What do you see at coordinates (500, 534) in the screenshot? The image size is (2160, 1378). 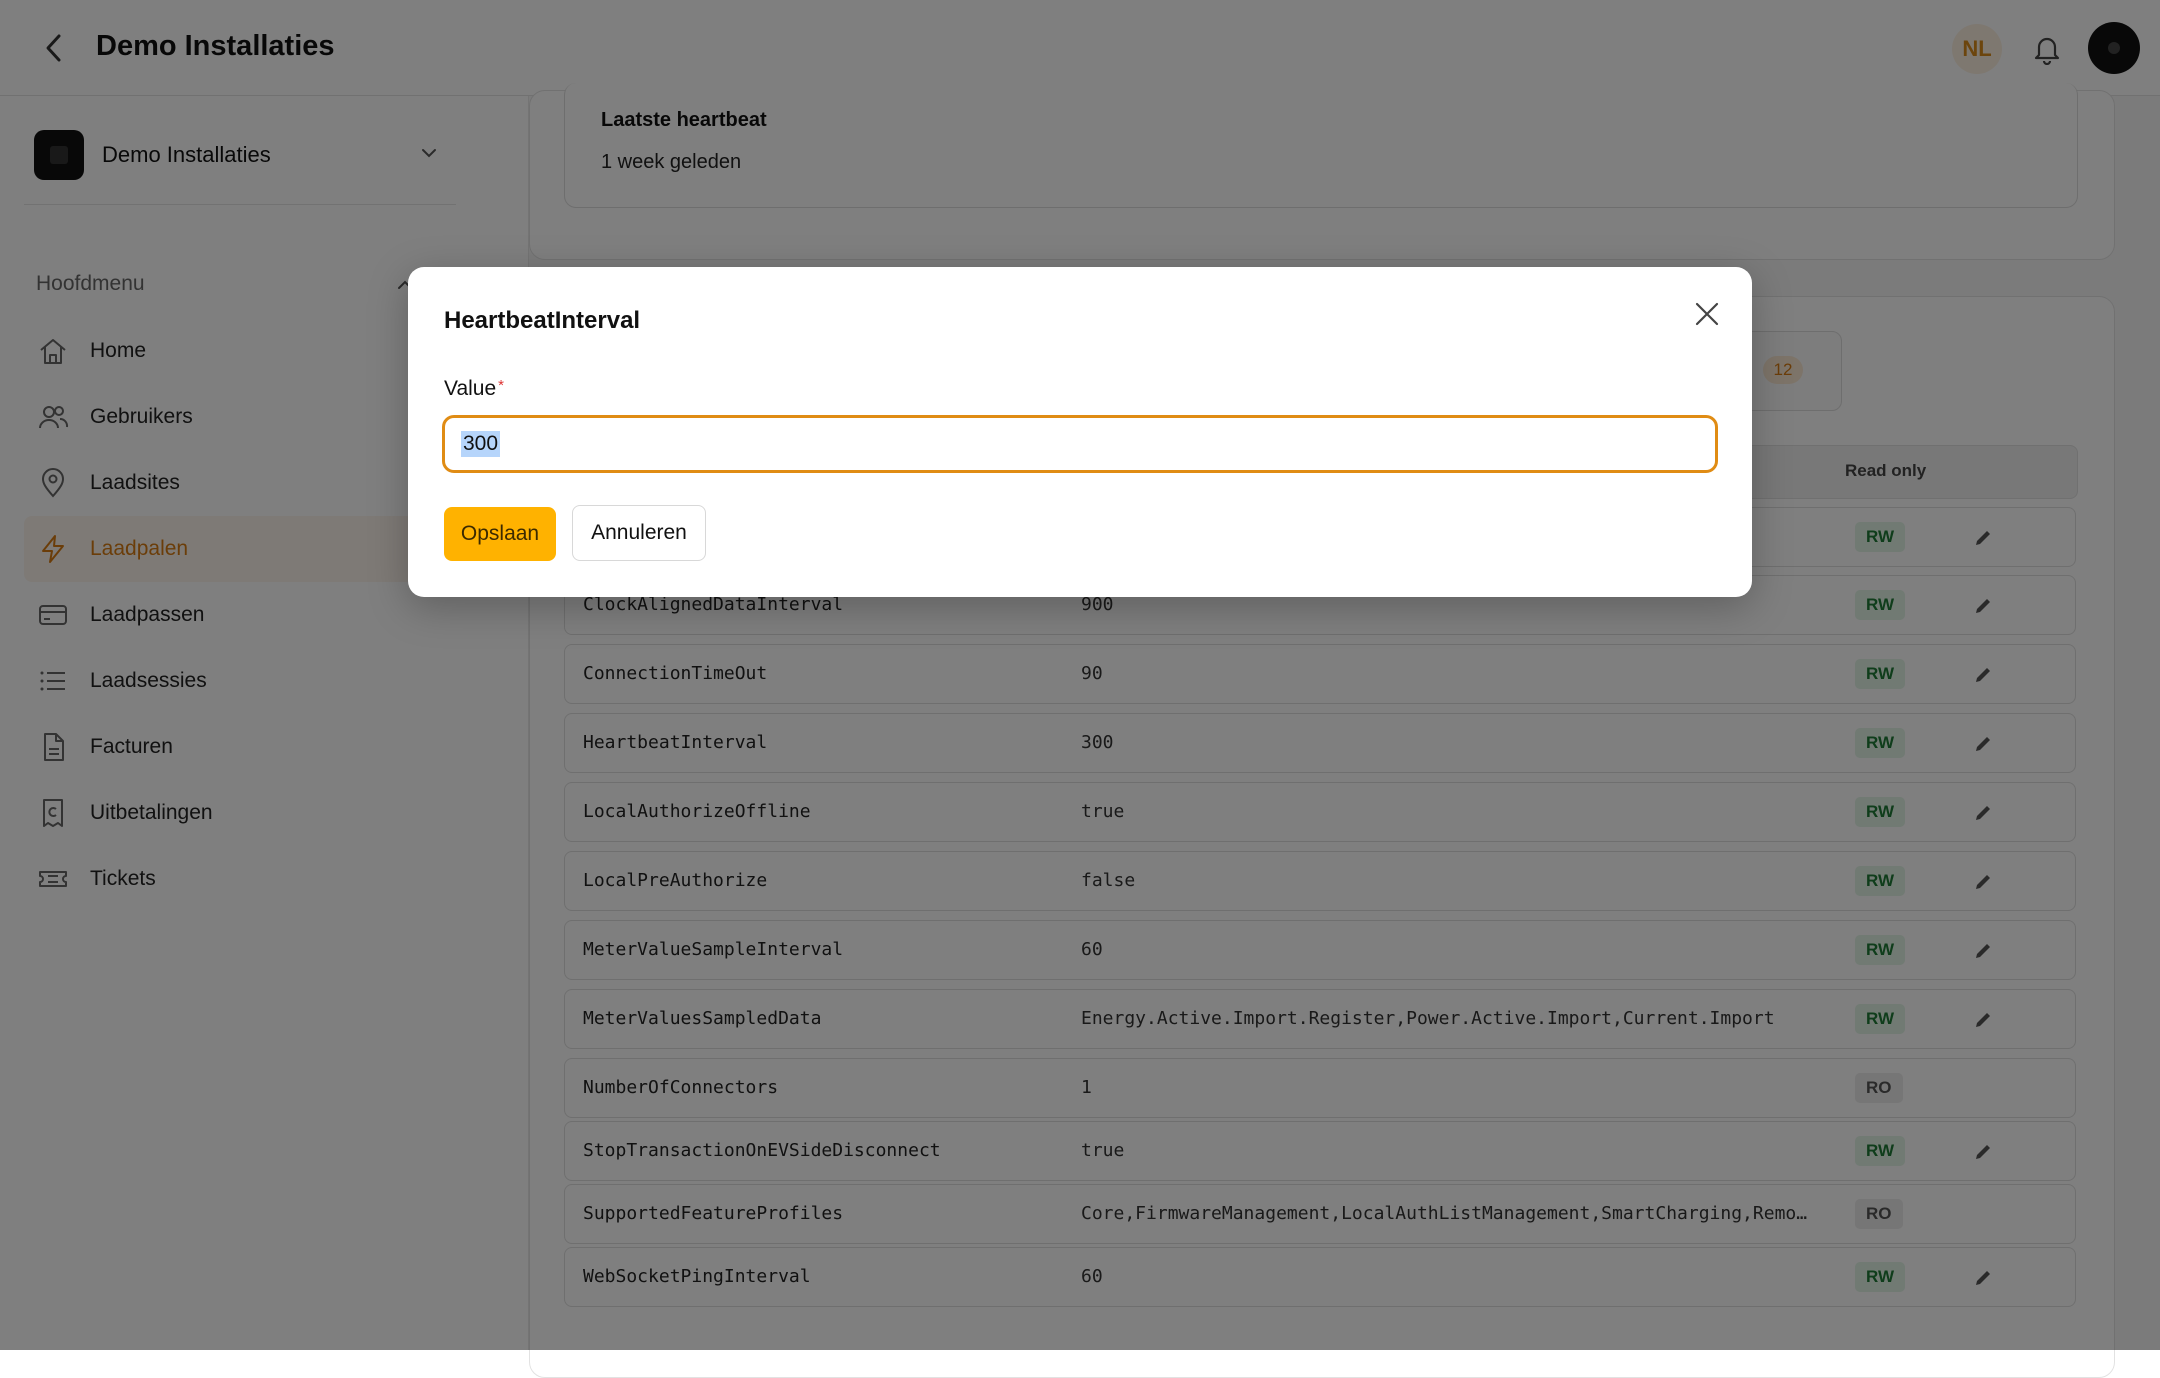 I see `save-button: Opslaan` at bounding box center [500, 534].